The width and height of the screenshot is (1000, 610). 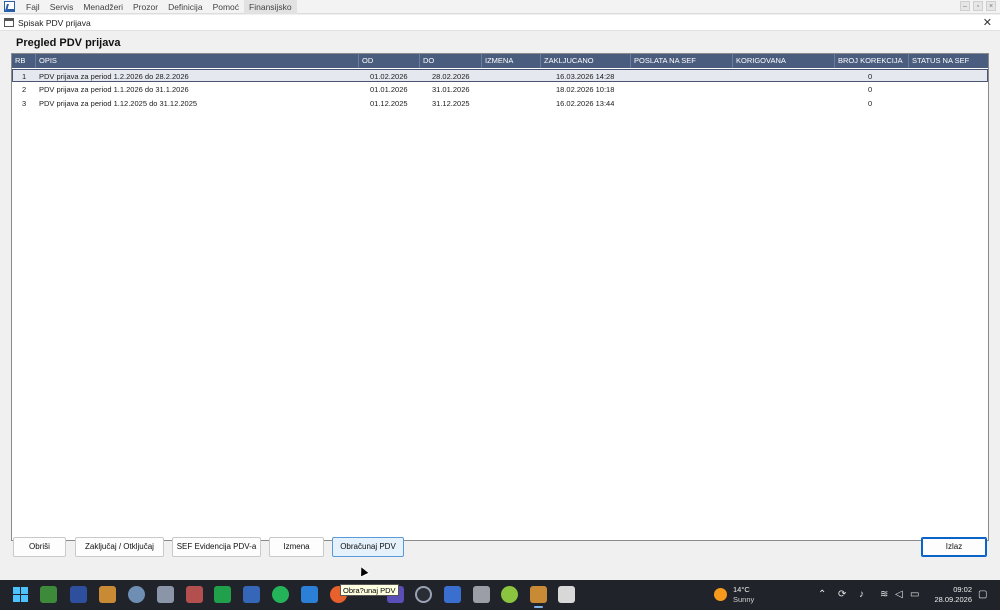 What do you see at coordinates (62, 7) in the screenshot?
I see `menu-servis: Servis` at bounding box center [62, 7].